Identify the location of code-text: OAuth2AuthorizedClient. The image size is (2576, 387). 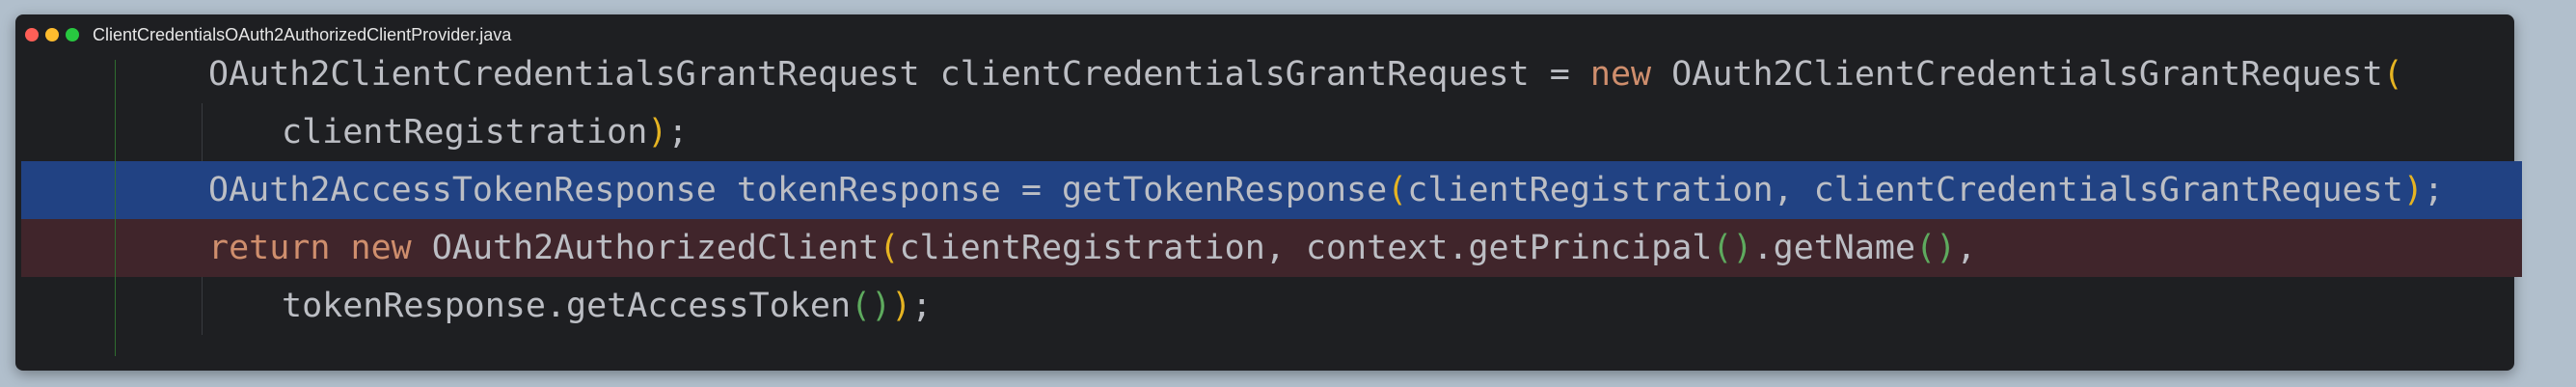
(645, 248).